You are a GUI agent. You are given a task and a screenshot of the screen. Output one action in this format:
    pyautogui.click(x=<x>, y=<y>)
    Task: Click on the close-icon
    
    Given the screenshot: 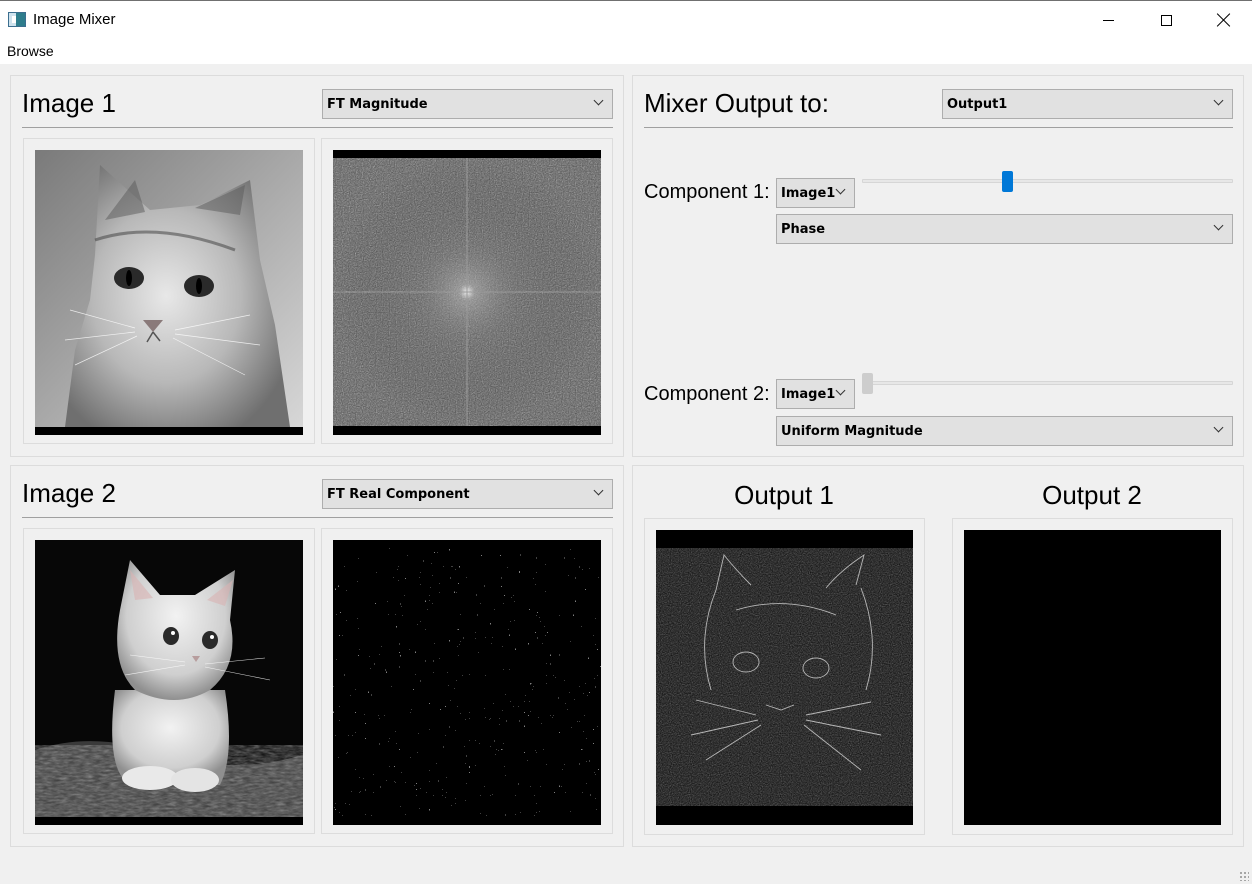 What is the action you would take?
    pyautogui.click(x=1224, y=20)
    